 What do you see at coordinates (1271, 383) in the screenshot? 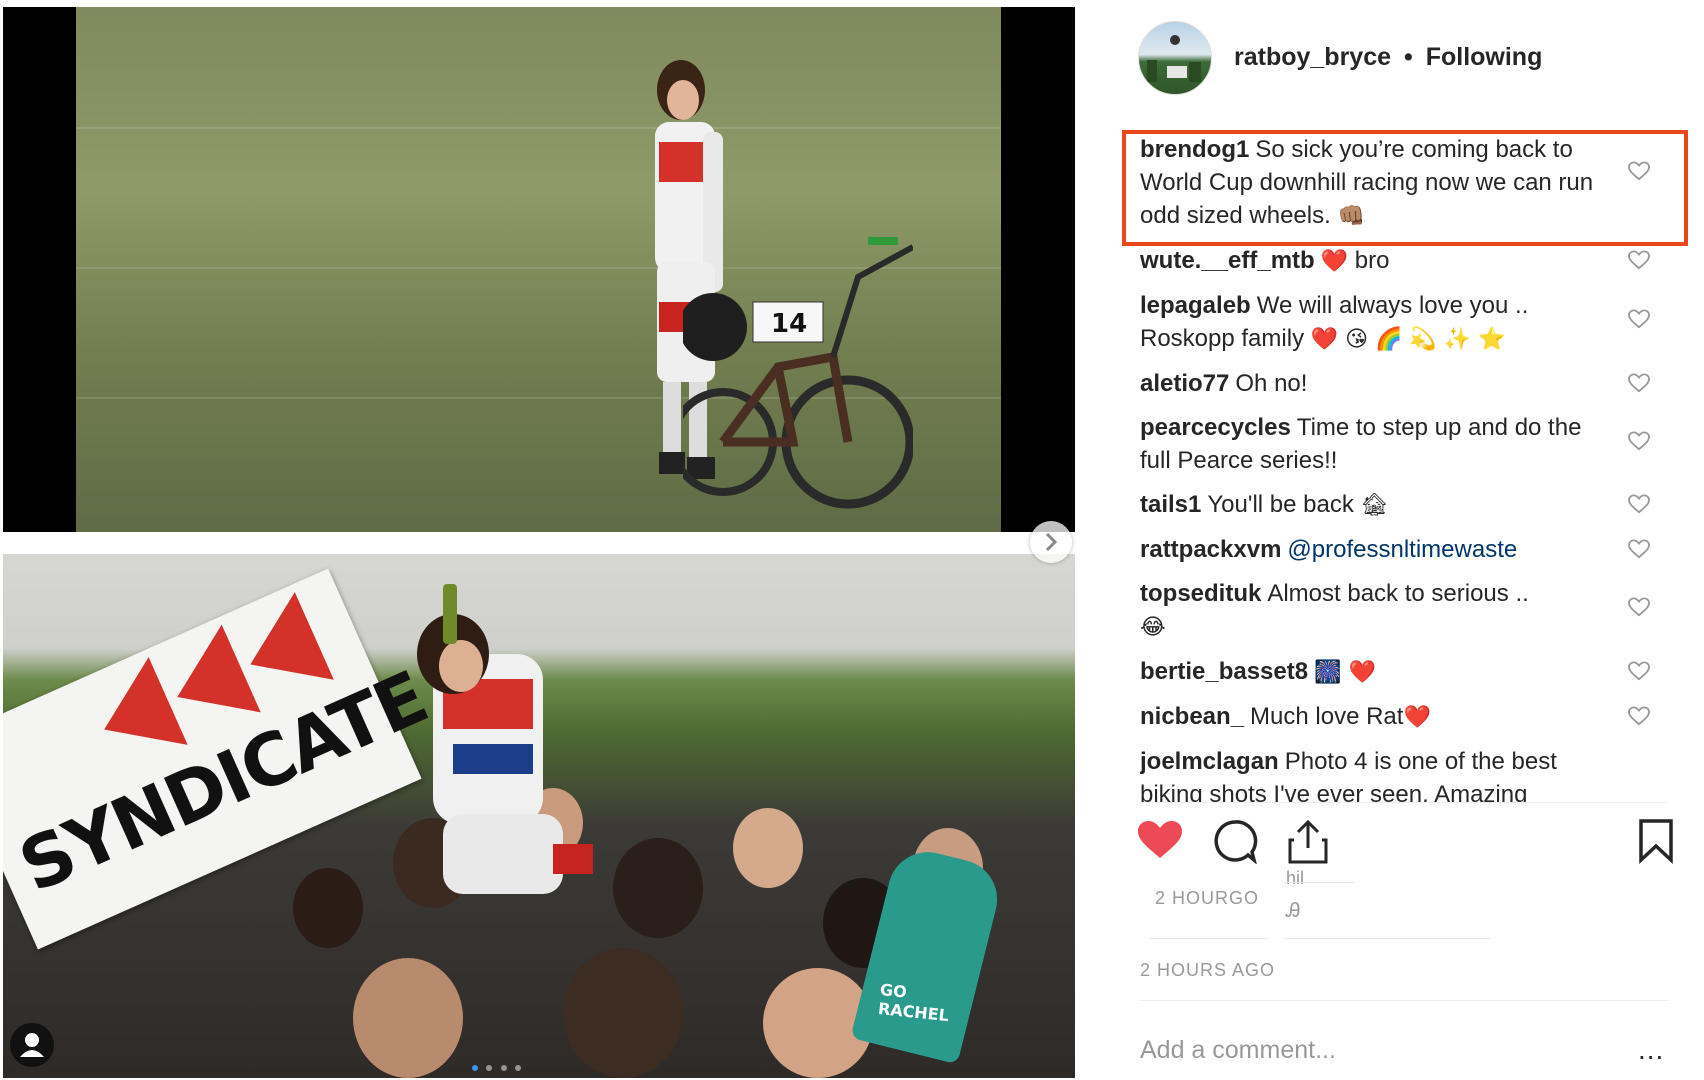
I see `comment-text: Oh no!` at bounding box center [1271, 383].